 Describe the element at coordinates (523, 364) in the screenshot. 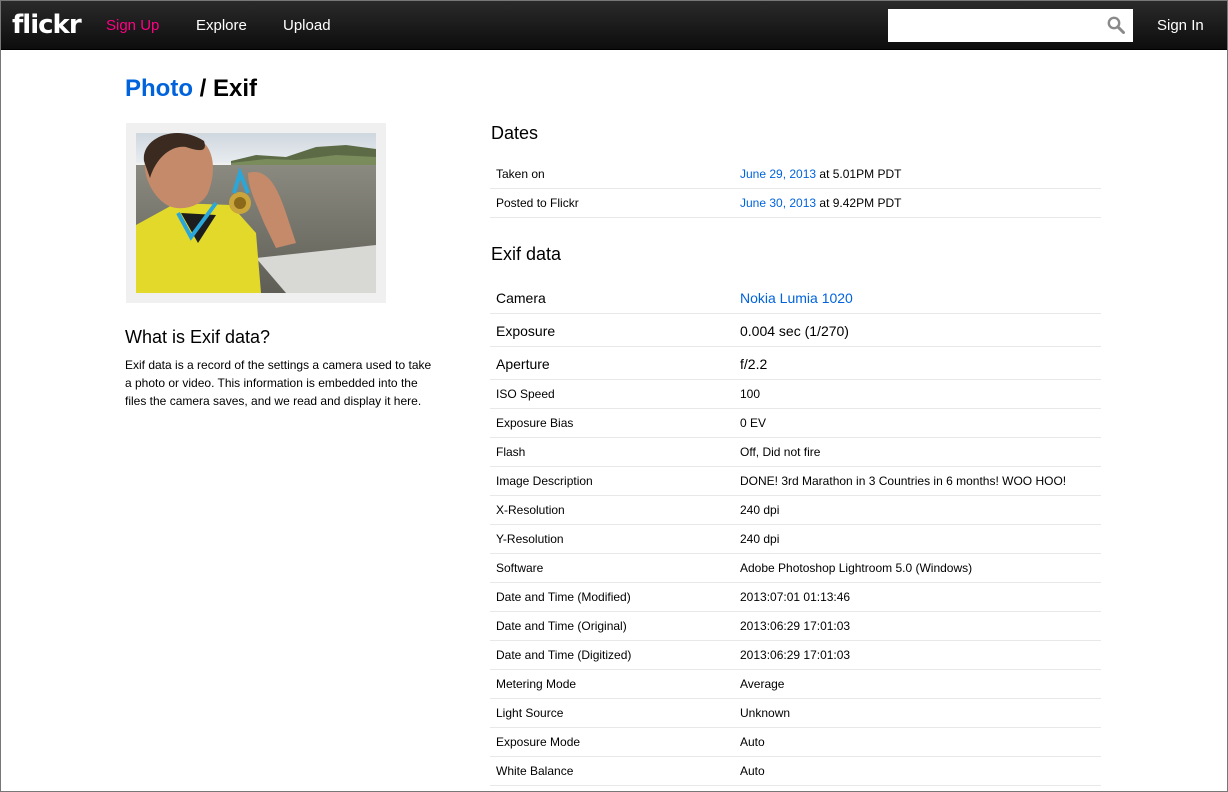

I see `row-label: Aperture` at that location.